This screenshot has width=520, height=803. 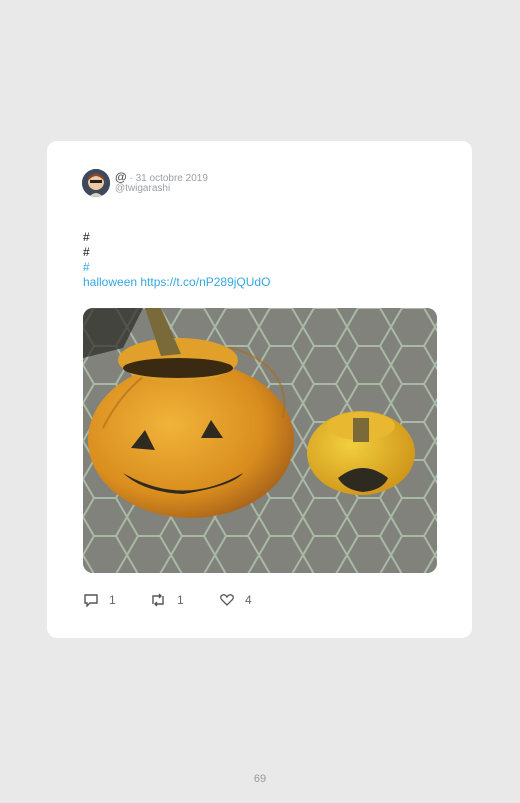 What do you see at coordinates (176, 267) in the screenshot?
I see `hashtag-link: #` at bounding box center [176, 267].